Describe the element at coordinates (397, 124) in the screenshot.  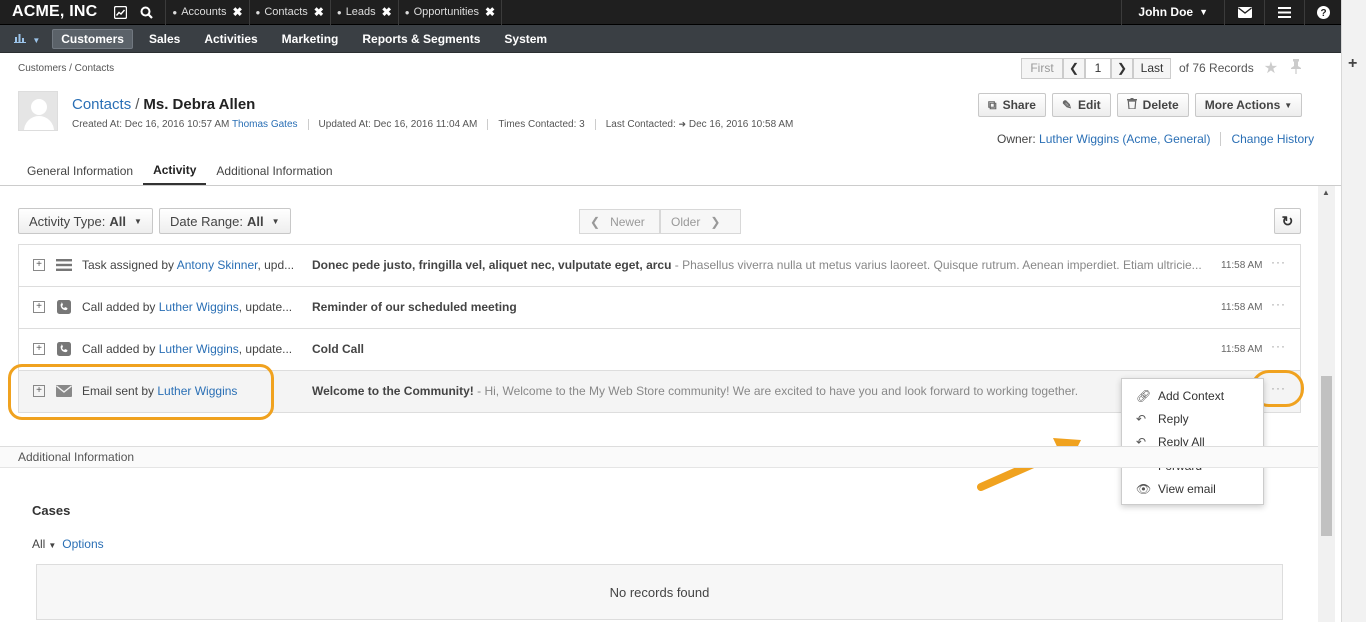
I see `updated-at: Updated At: Dec 16, 2016 11:04 AM` at that location.